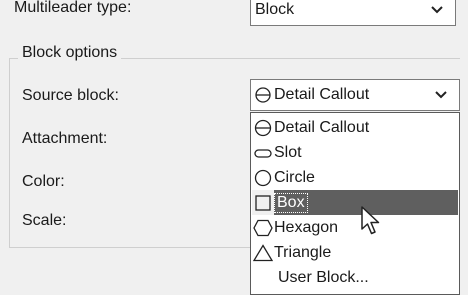  Describe the element at coordinates (355, 177) in the screenshot. I see `option-circle: Circle` at that location.